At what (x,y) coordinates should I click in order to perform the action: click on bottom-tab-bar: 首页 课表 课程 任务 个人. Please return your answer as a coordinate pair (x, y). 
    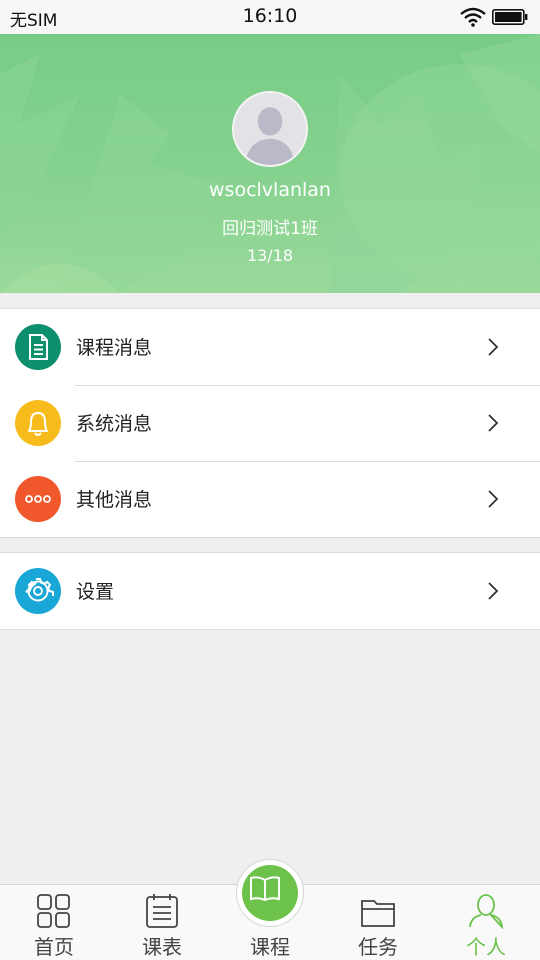
    Looking at the image, I should click on (270, 909).